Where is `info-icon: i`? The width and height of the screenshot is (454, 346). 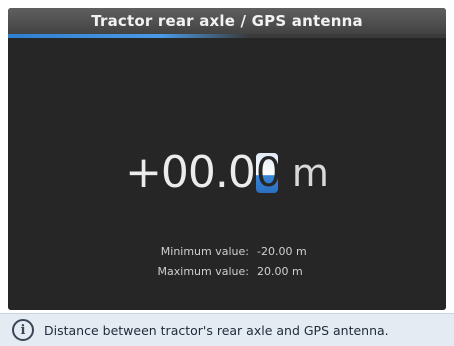 info-icon: i is located at coordinates (23, 330).